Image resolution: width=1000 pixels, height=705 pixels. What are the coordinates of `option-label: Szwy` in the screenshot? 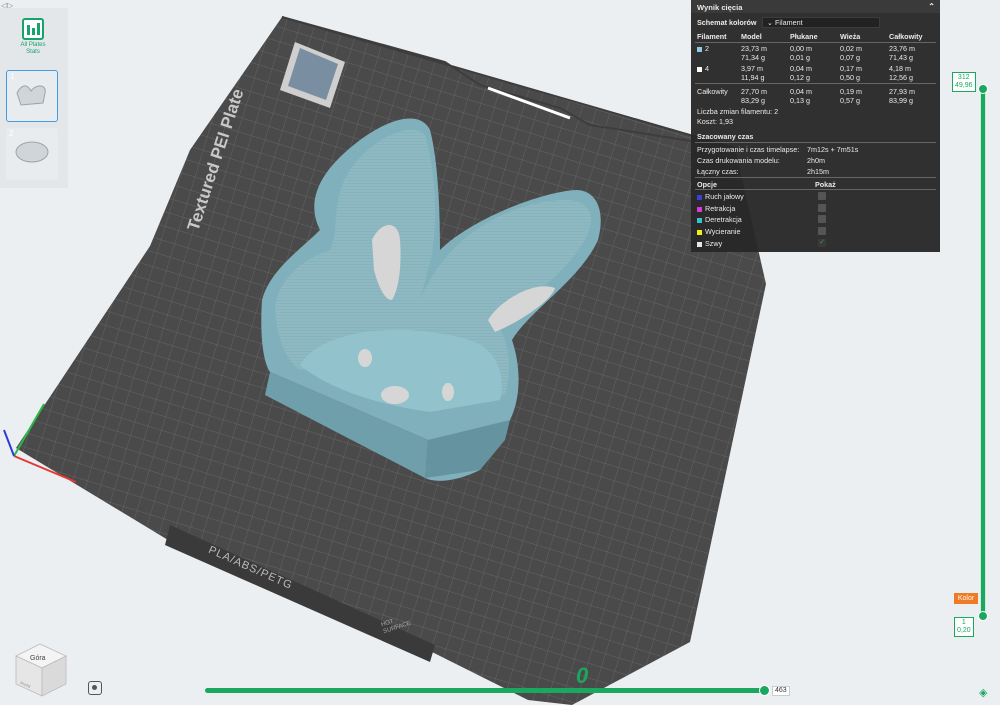 It's located at (714, 243).